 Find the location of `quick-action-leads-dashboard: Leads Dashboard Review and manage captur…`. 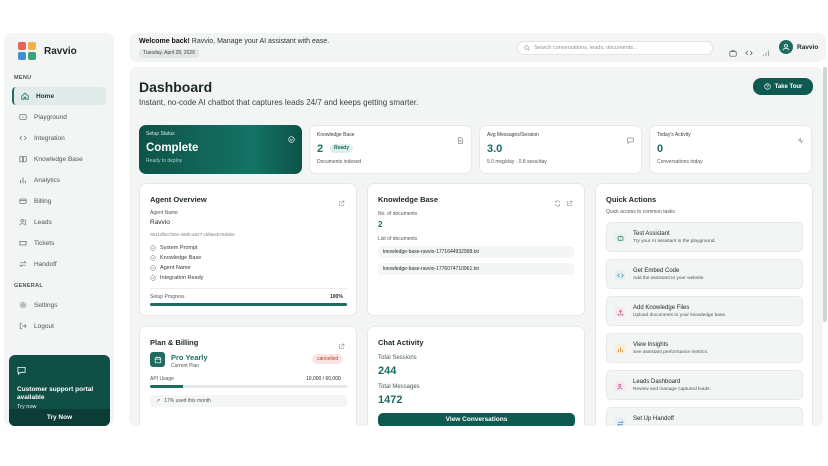

quick-action-leads-dashboard: Leads Dashboard Review and manage captur… is located at coordinates (704, 385).